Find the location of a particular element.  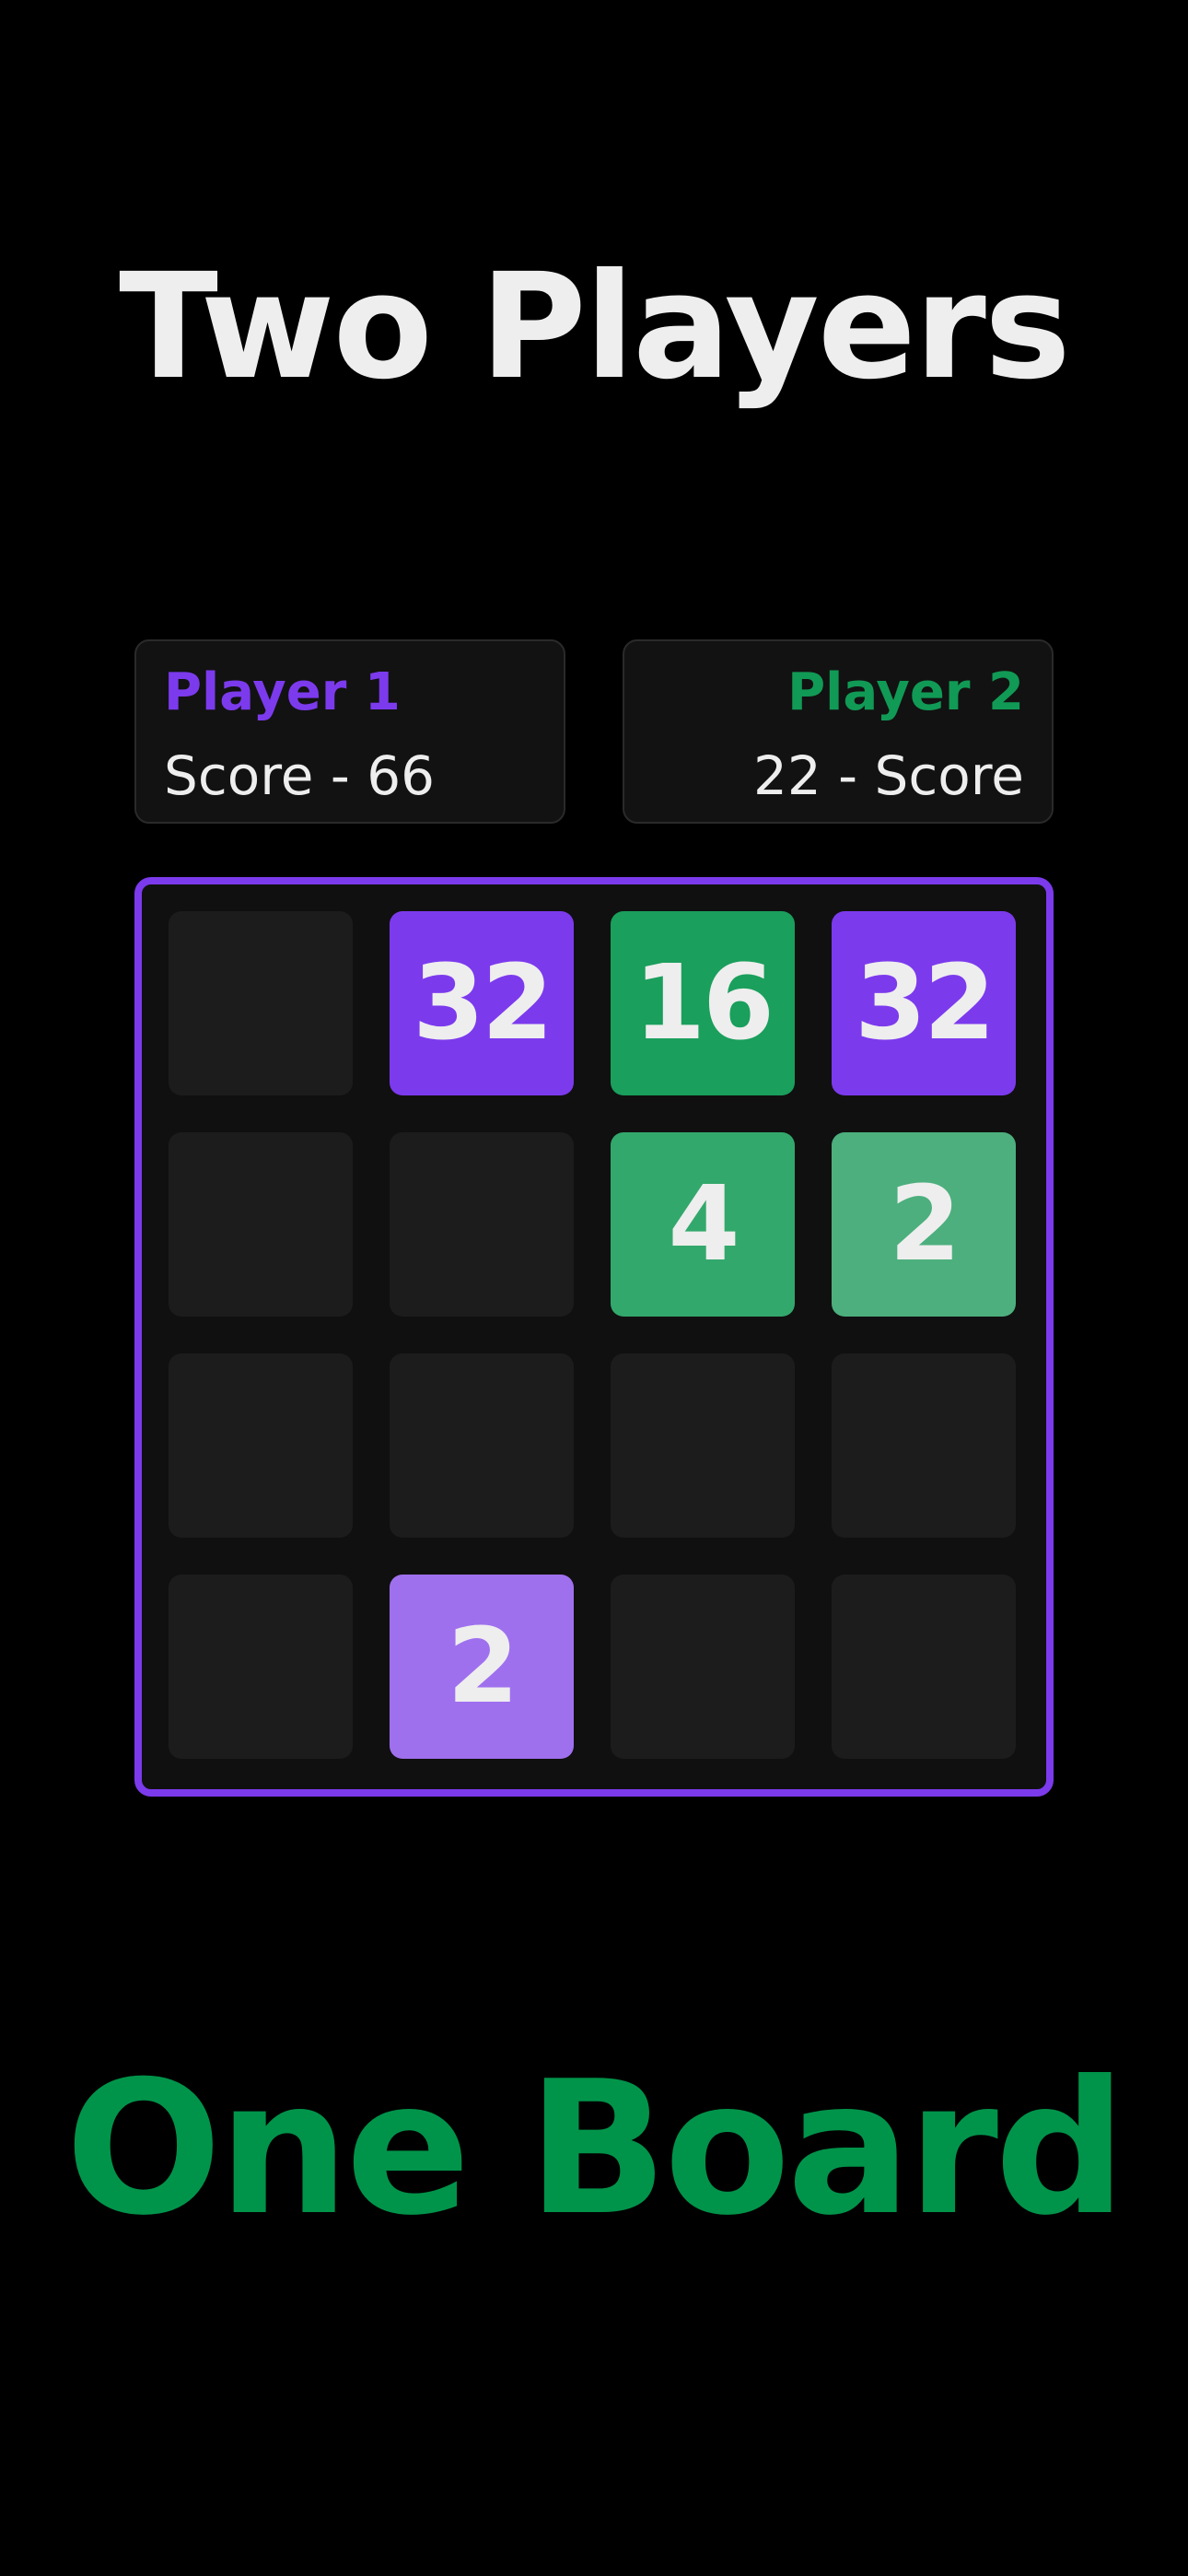

player-1-name: Player 1 is located at coordinates (282, 692).